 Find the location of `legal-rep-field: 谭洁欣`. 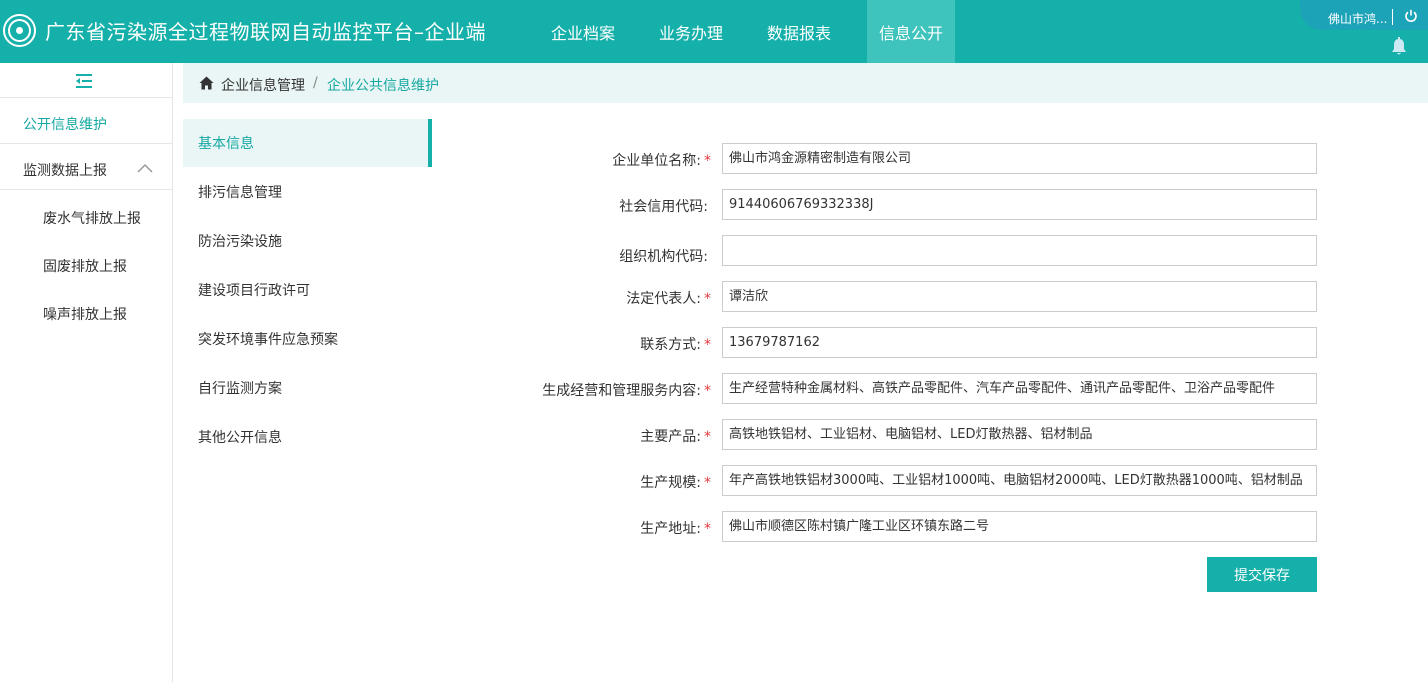

legal-rep-field: 谭洁欣 is located at coordinates (1019, 296).